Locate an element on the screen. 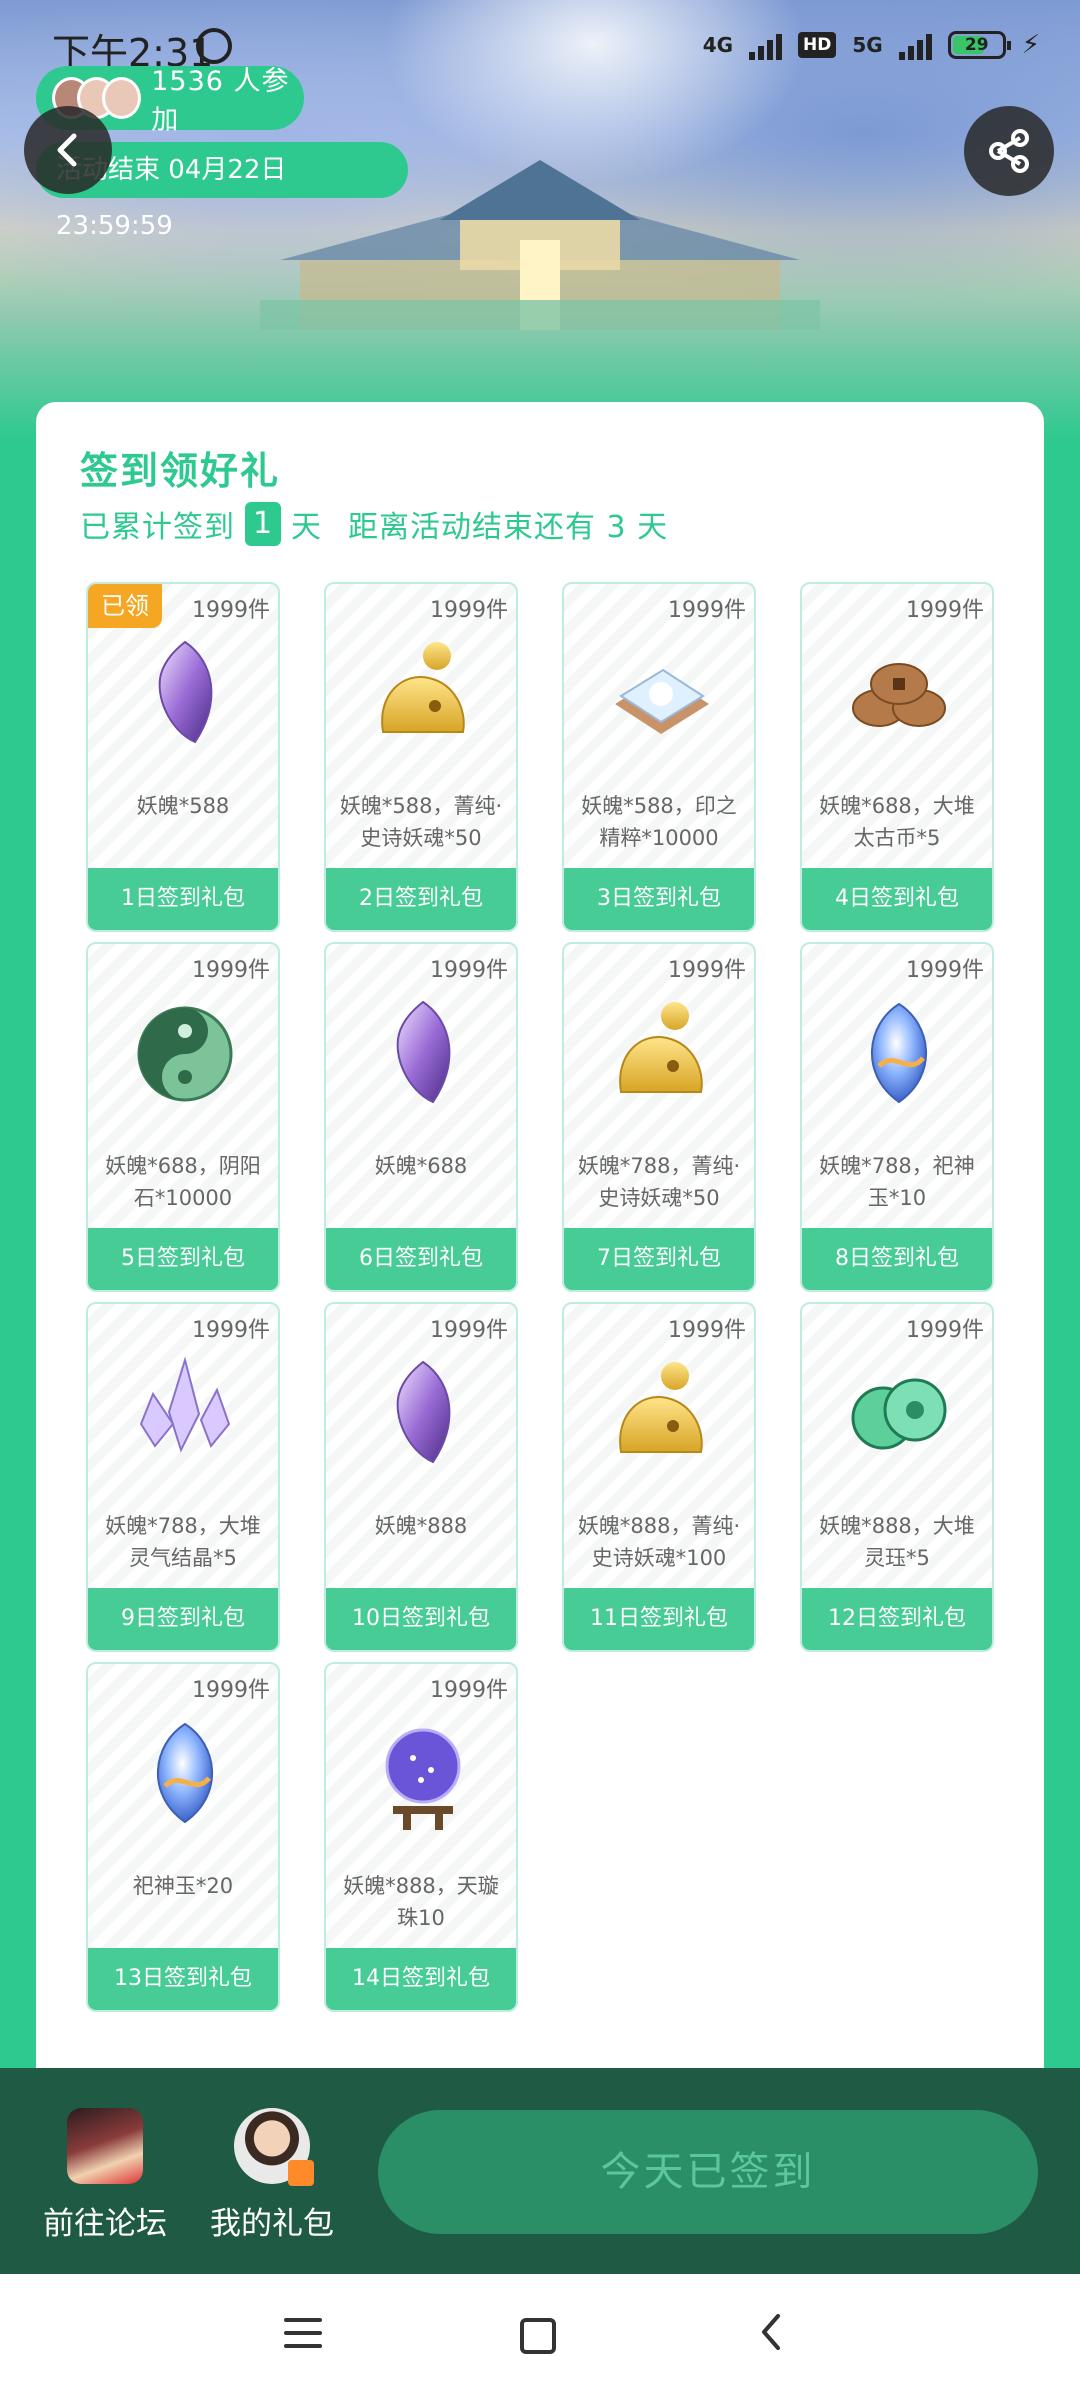  item-description: 妖魄*788，大堆灵气结晶*5 is located at coordinates (183, 1542).